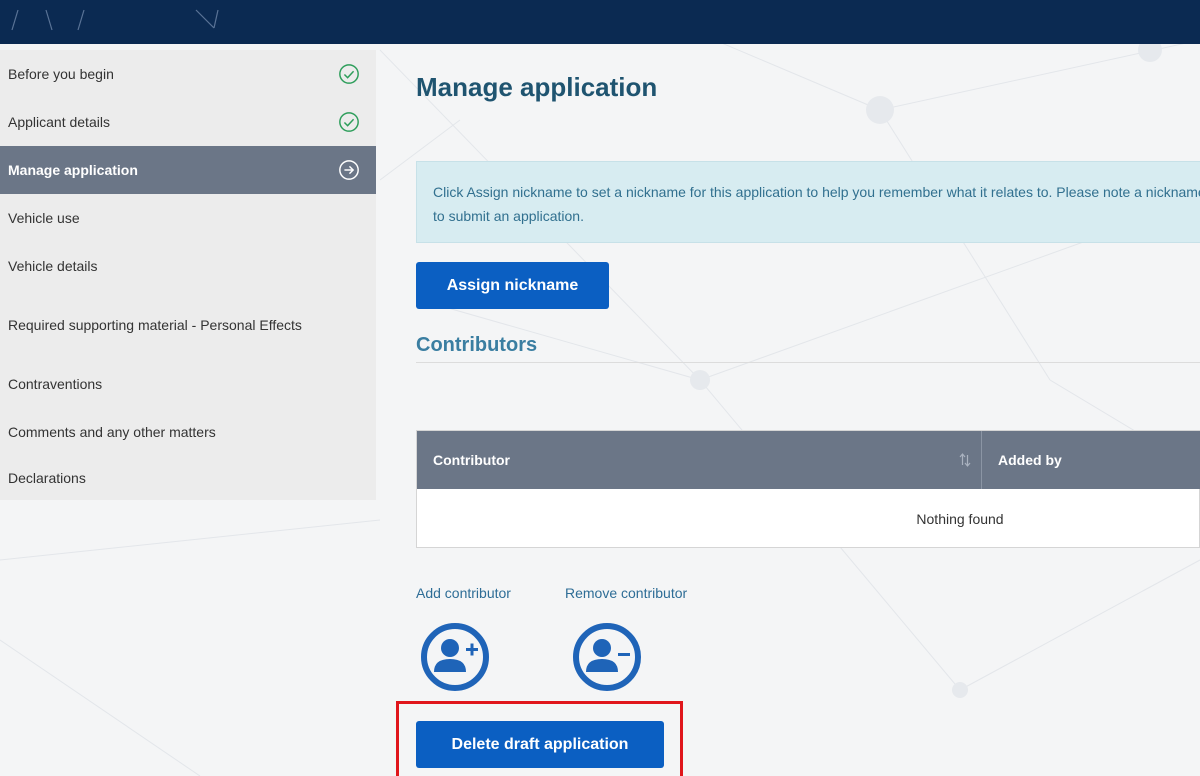 The image size is (1200, 776). I want to click on sidebar-item-label: Comments and any other matters, so click(112, 432).